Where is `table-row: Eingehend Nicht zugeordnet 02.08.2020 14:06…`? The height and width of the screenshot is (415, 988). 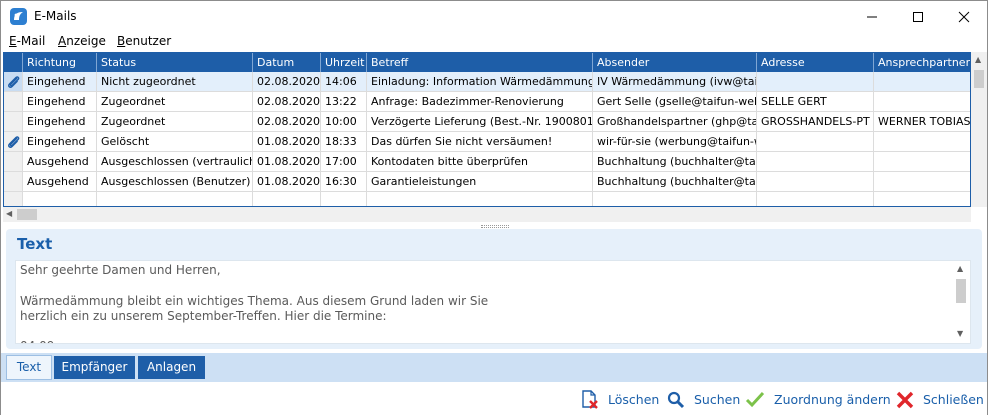
table-row: Eingehend Nicht zugeordnet 02.08.2020 14:06… is located at coordinates (487, 82).